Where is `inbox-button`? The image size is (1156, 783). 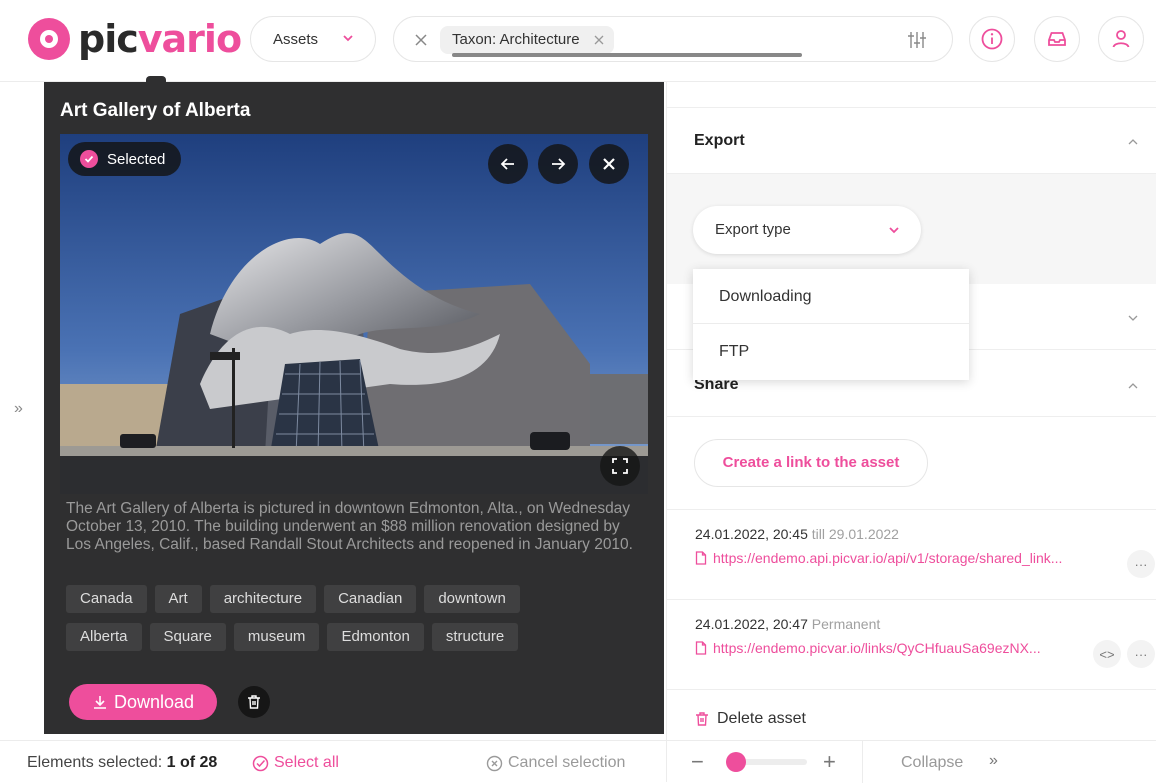
inbox-button is located at coordinates (1057, 39).